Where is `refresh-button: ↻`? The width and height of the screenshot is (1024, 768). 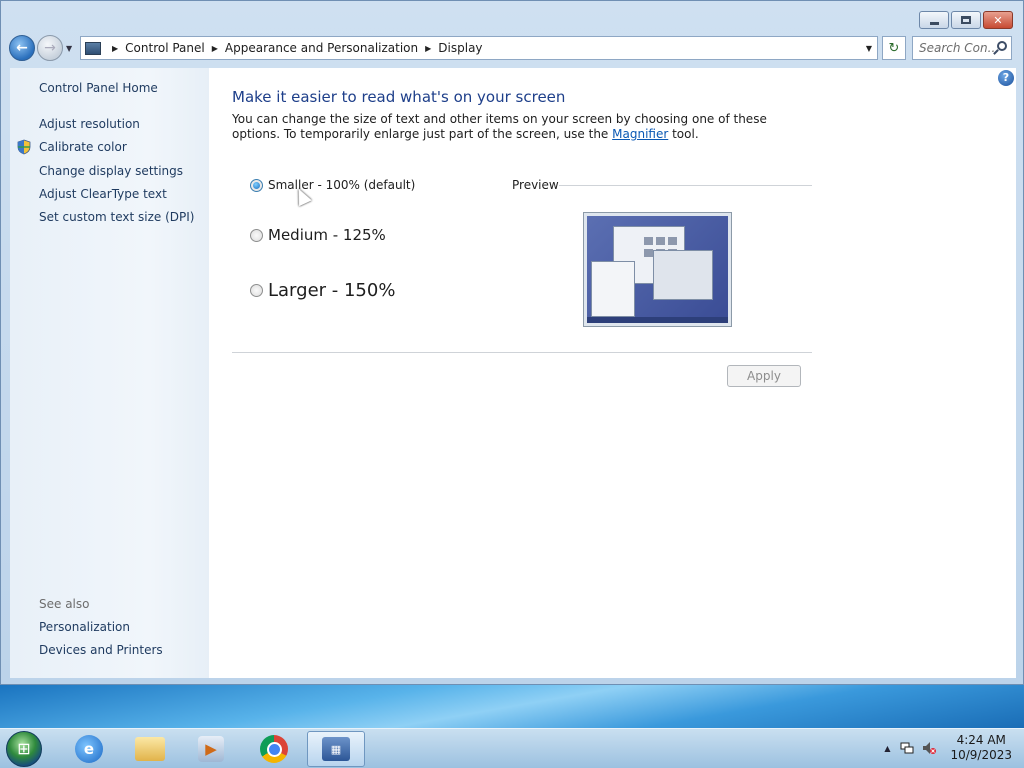 refresh-button: ↻ is located at coordinates (894, 48).